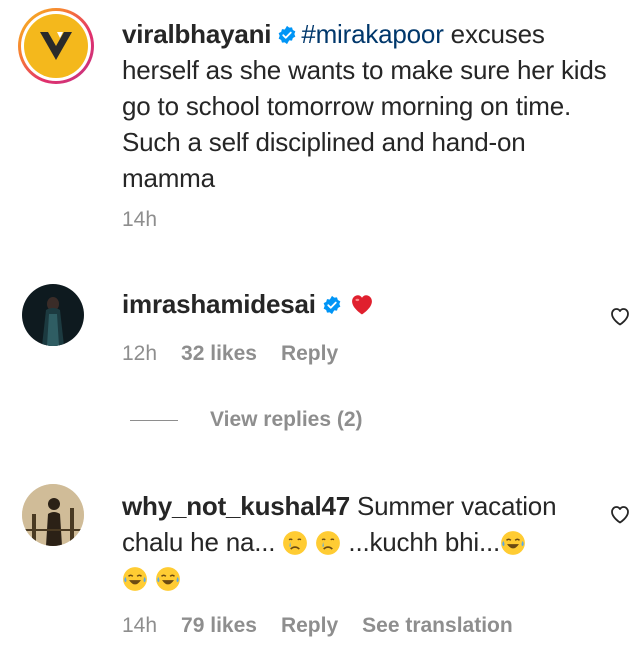 Image resolution: width=640 pixels, height=662 pixels. I want to click on caption-time: 14h, so click(140, 219).